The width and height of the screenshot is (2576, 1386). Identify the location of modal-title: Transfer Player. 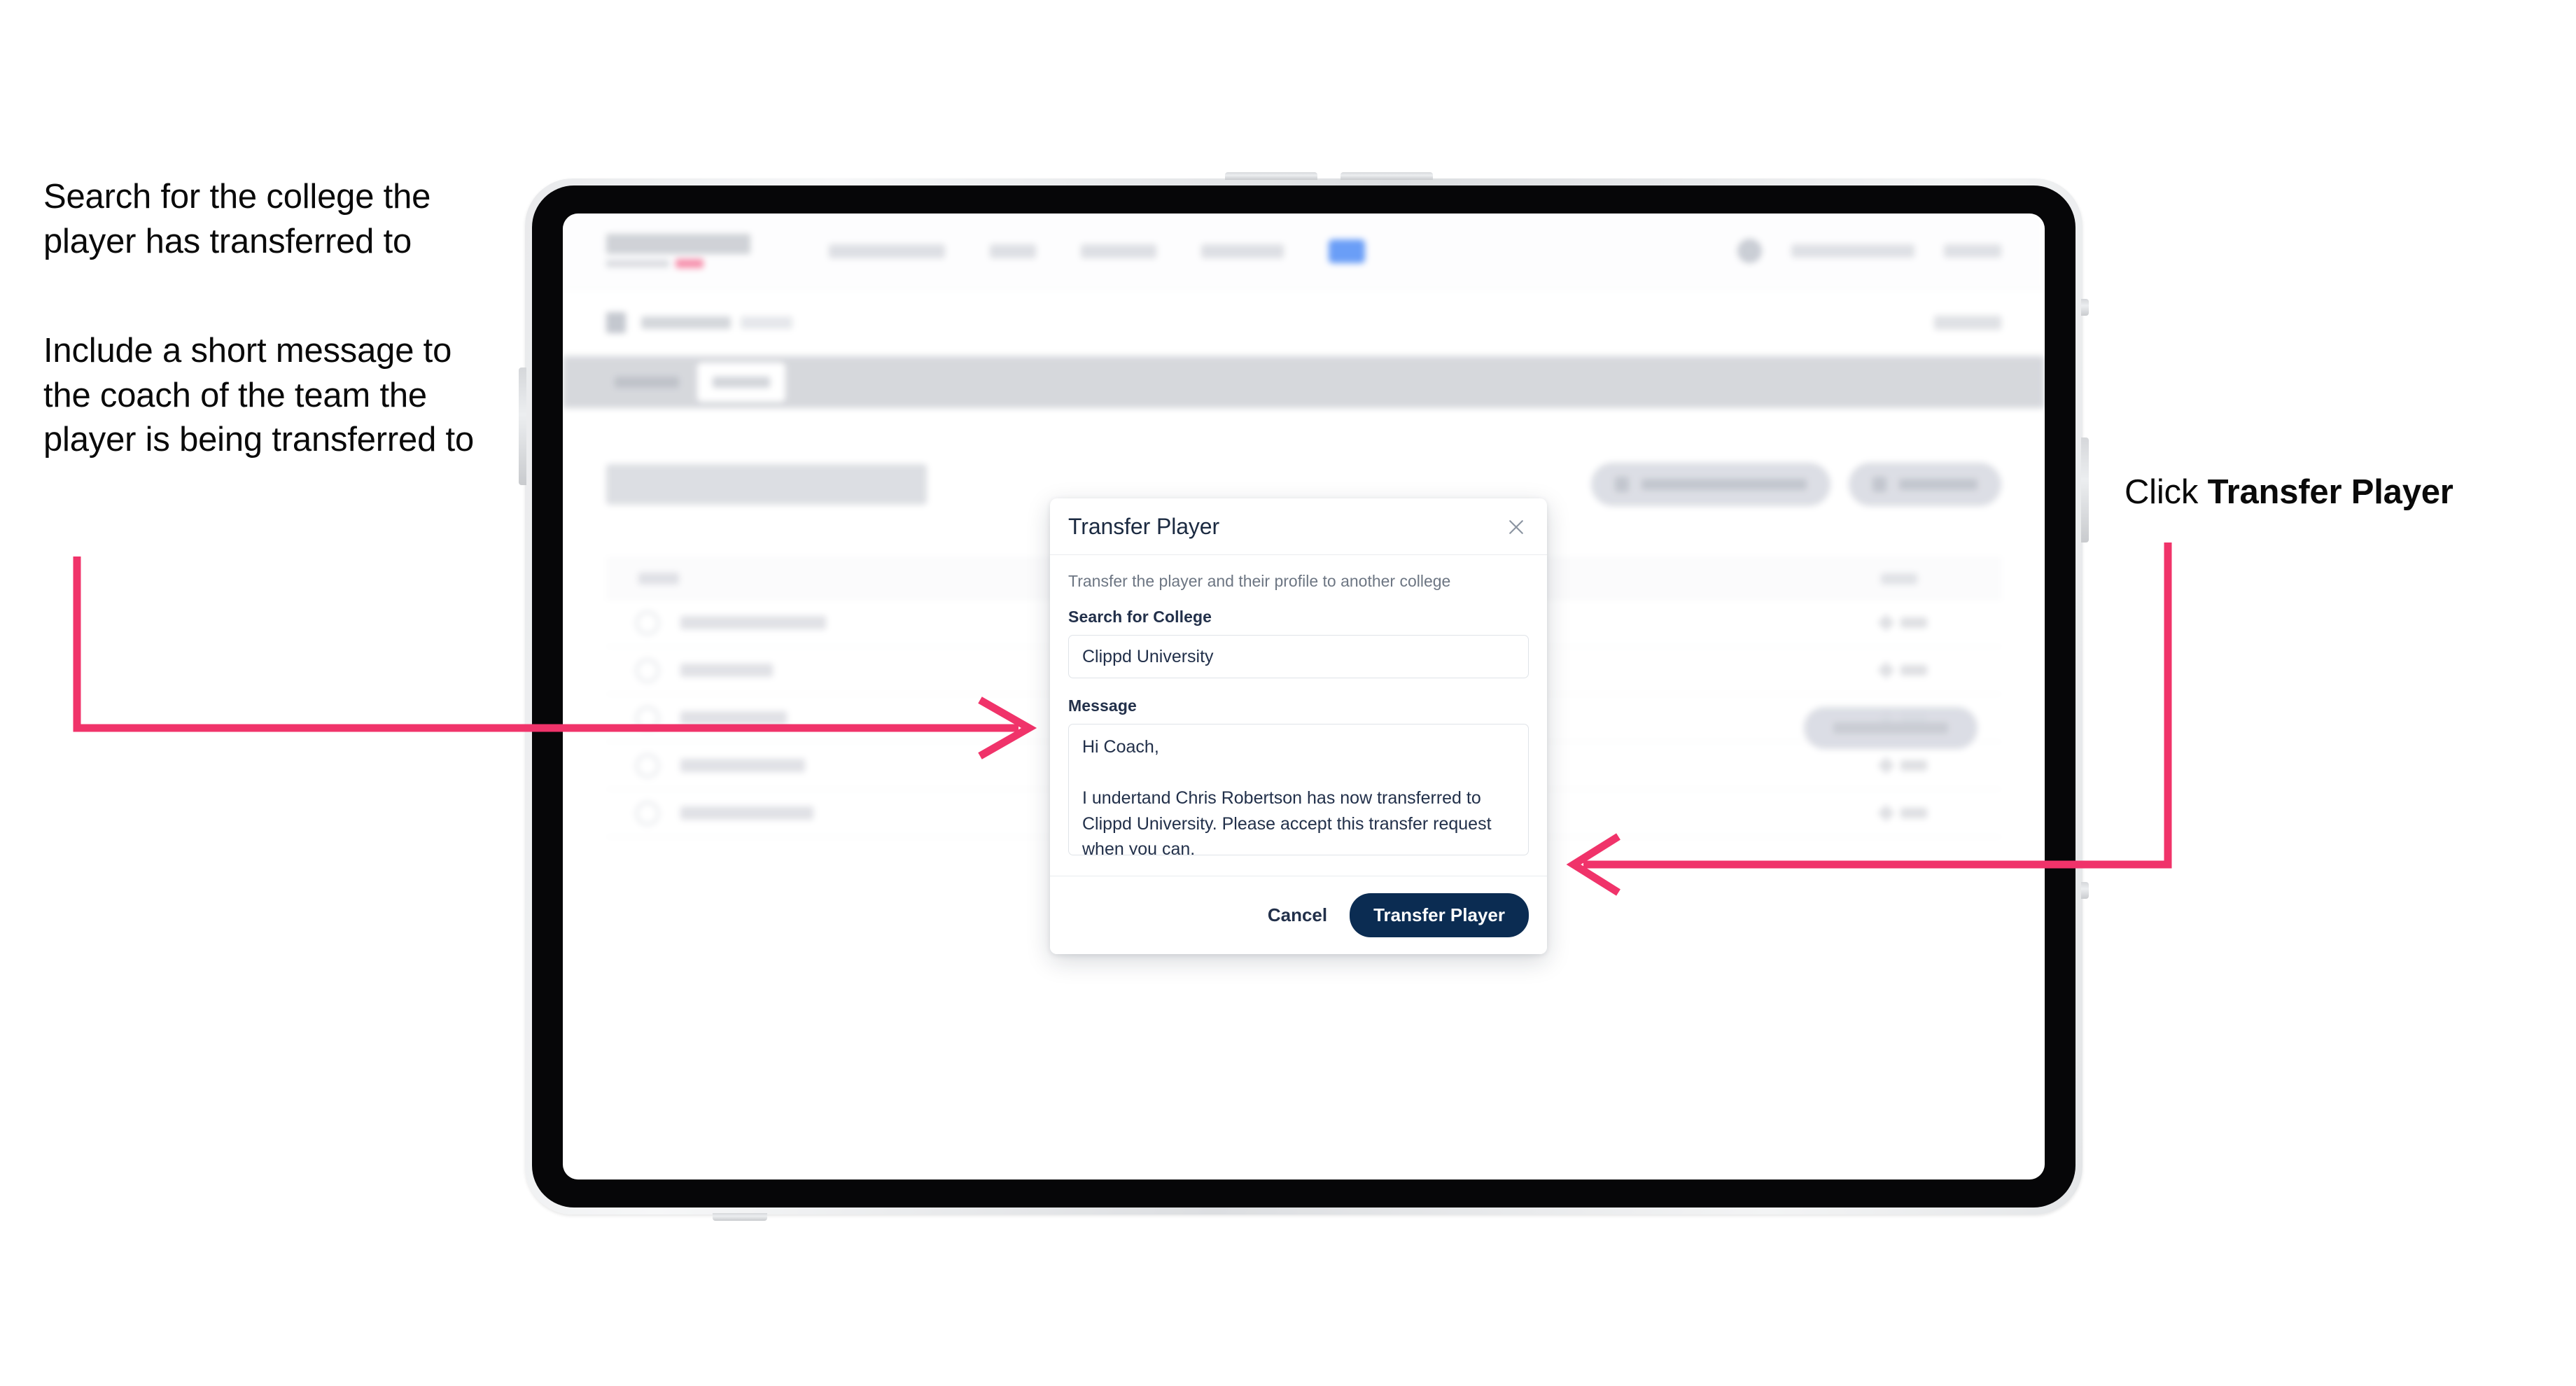
(1144, 526).